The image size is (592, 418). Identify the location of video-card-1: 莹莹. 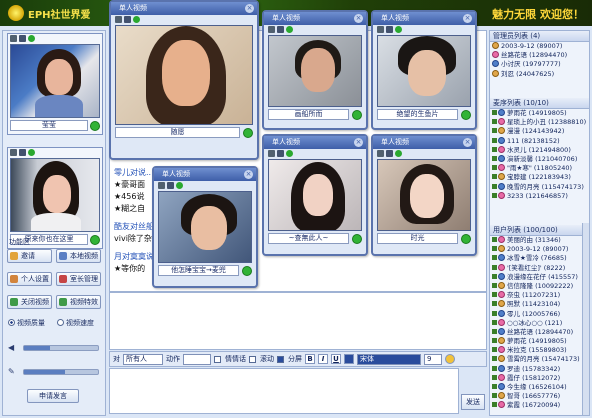
(55, 84).